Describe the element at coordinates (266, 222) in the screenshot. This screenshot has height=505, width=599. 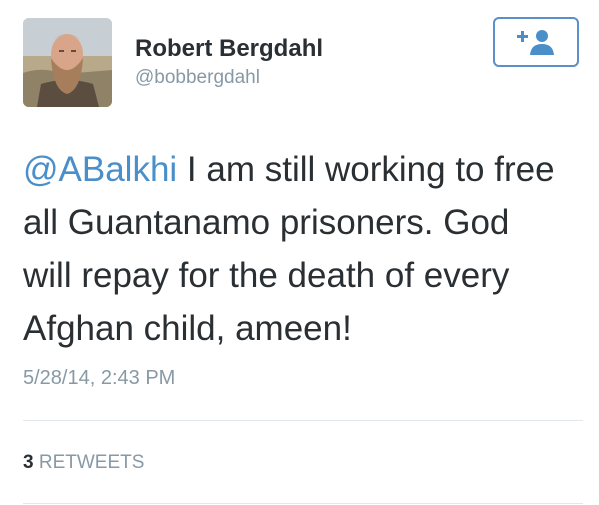
I see `tweet-line: all Guantanamo prisoners. God` at that location.